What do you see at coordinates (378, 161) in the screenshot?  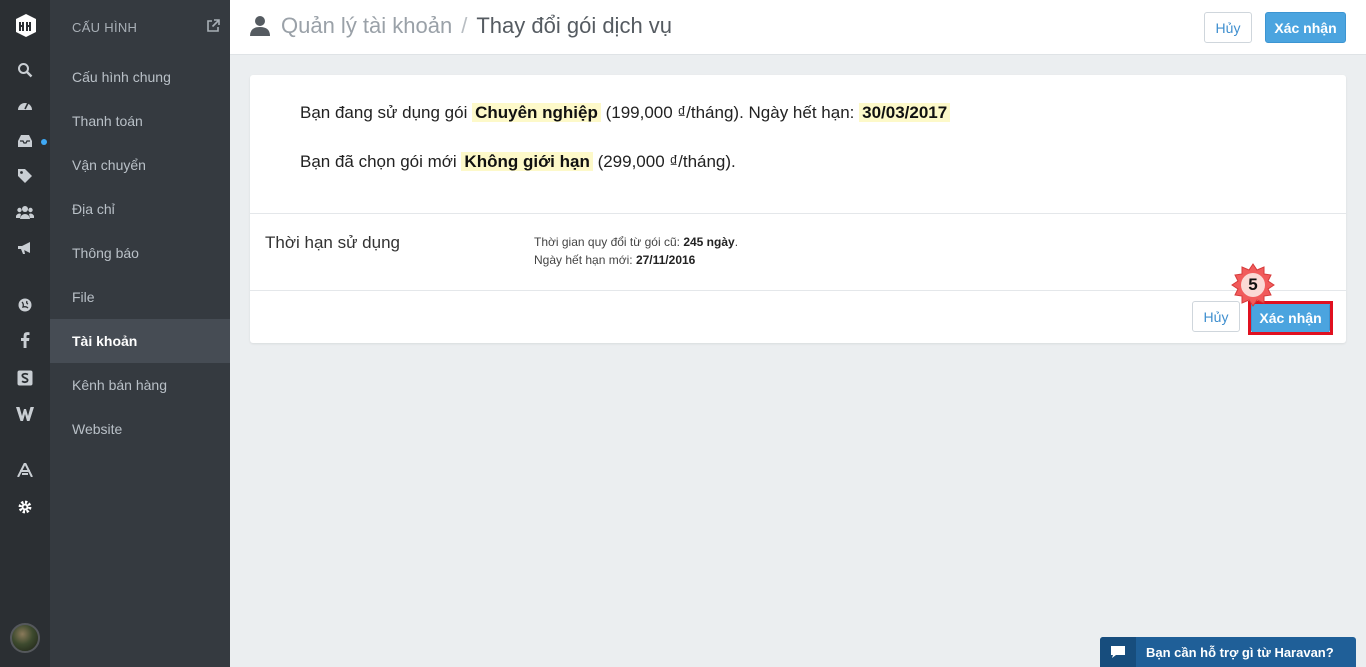 I see `new-plan-prefix: Bạn đã chọn gói mới` at bounding box center [378, 161].